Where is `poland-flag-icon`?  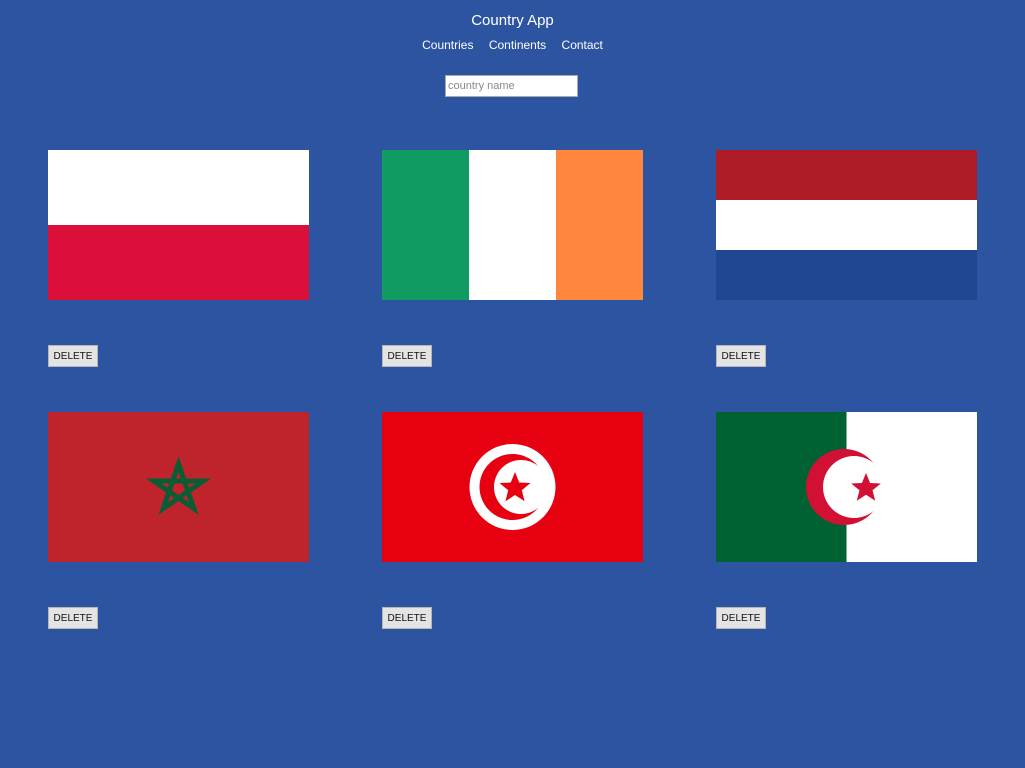
poland-flag-icon is located at coordinates (178, 225).